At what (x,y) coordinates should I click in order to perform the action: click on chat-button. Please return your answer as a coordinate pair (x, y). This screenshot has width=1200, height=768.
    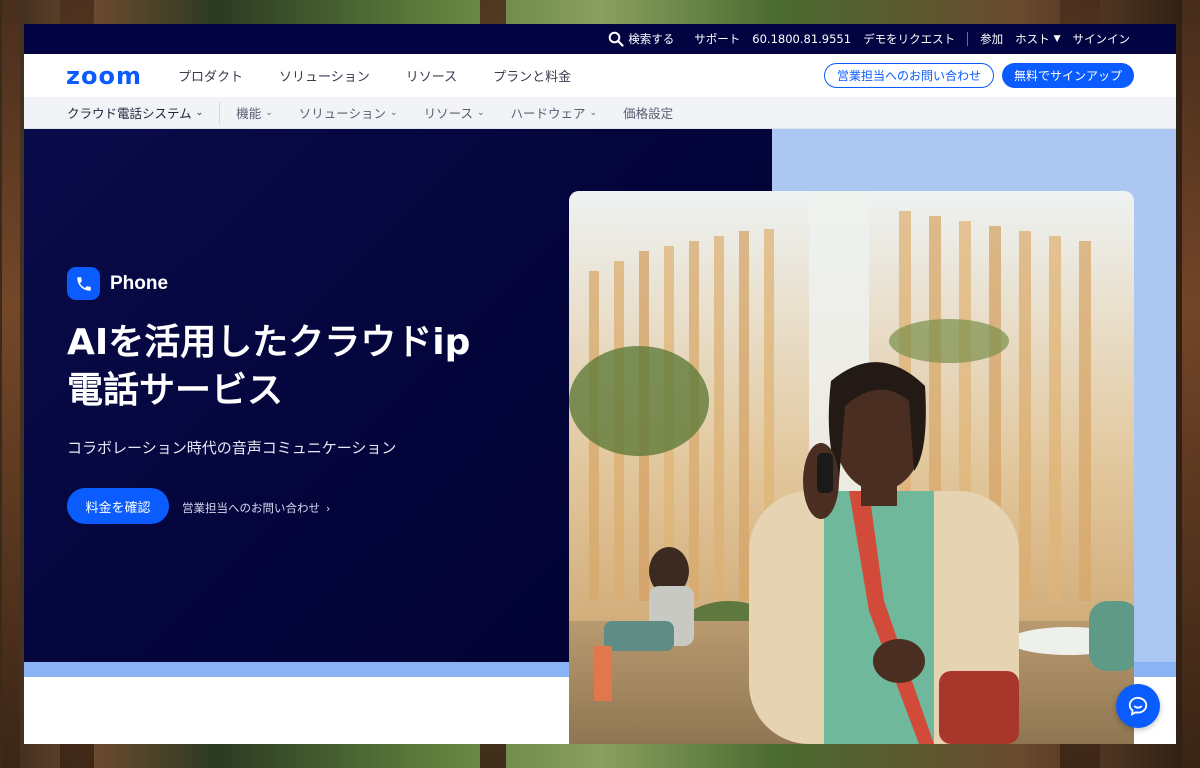
    Looking at the image, I should click on (1138, 706).